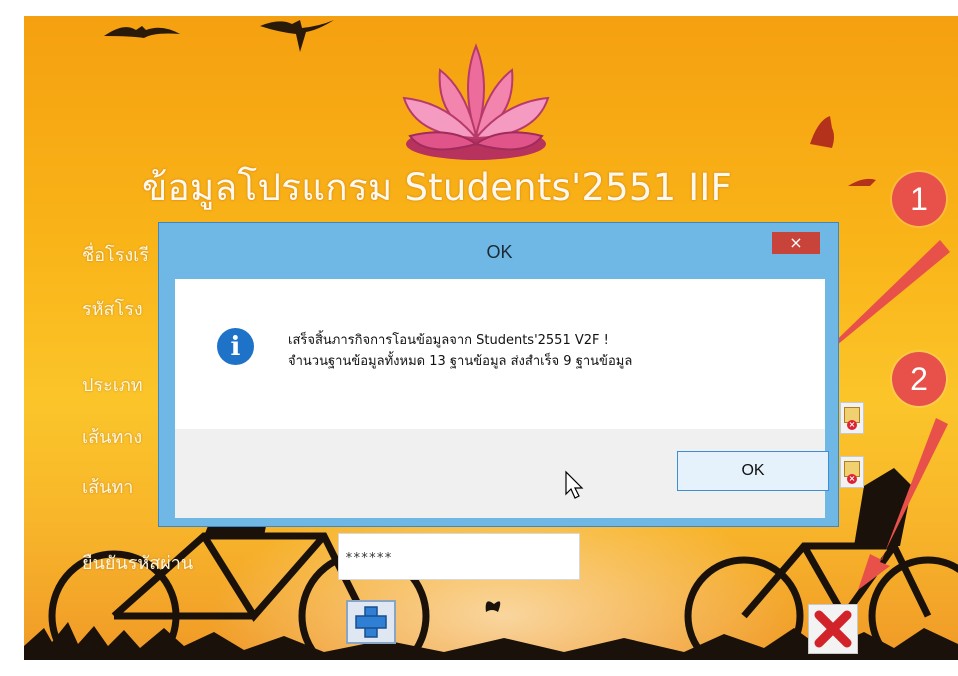  What do you see at coordinates (235, 346) in the screenshot?
I see `info-icon: i` at bounding box center [235, 346].